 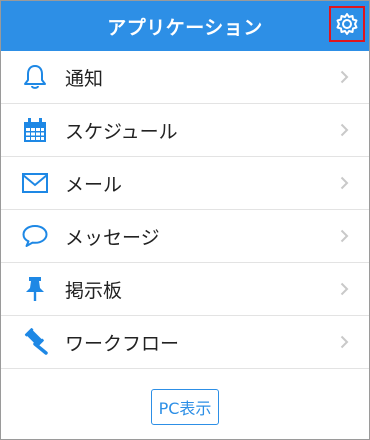 What do you see at coordinates (185, 342) in the screenshot?
I see `menu-item-workflow: ワークフロー` at bounding box center [185, 342].